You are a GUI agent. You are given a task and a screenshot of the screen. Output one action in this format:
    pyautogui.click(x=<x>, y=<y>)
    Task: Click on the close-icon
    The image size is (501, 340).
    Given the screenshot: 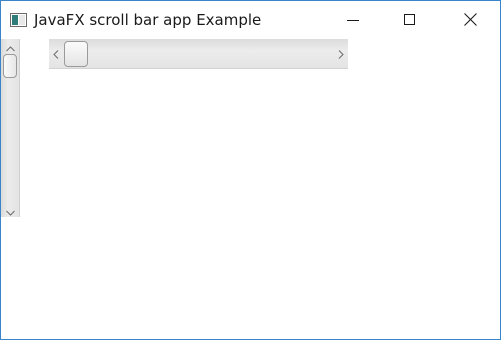 What is the action you would take?
    pyautogui.click(x=470, y=20)
    